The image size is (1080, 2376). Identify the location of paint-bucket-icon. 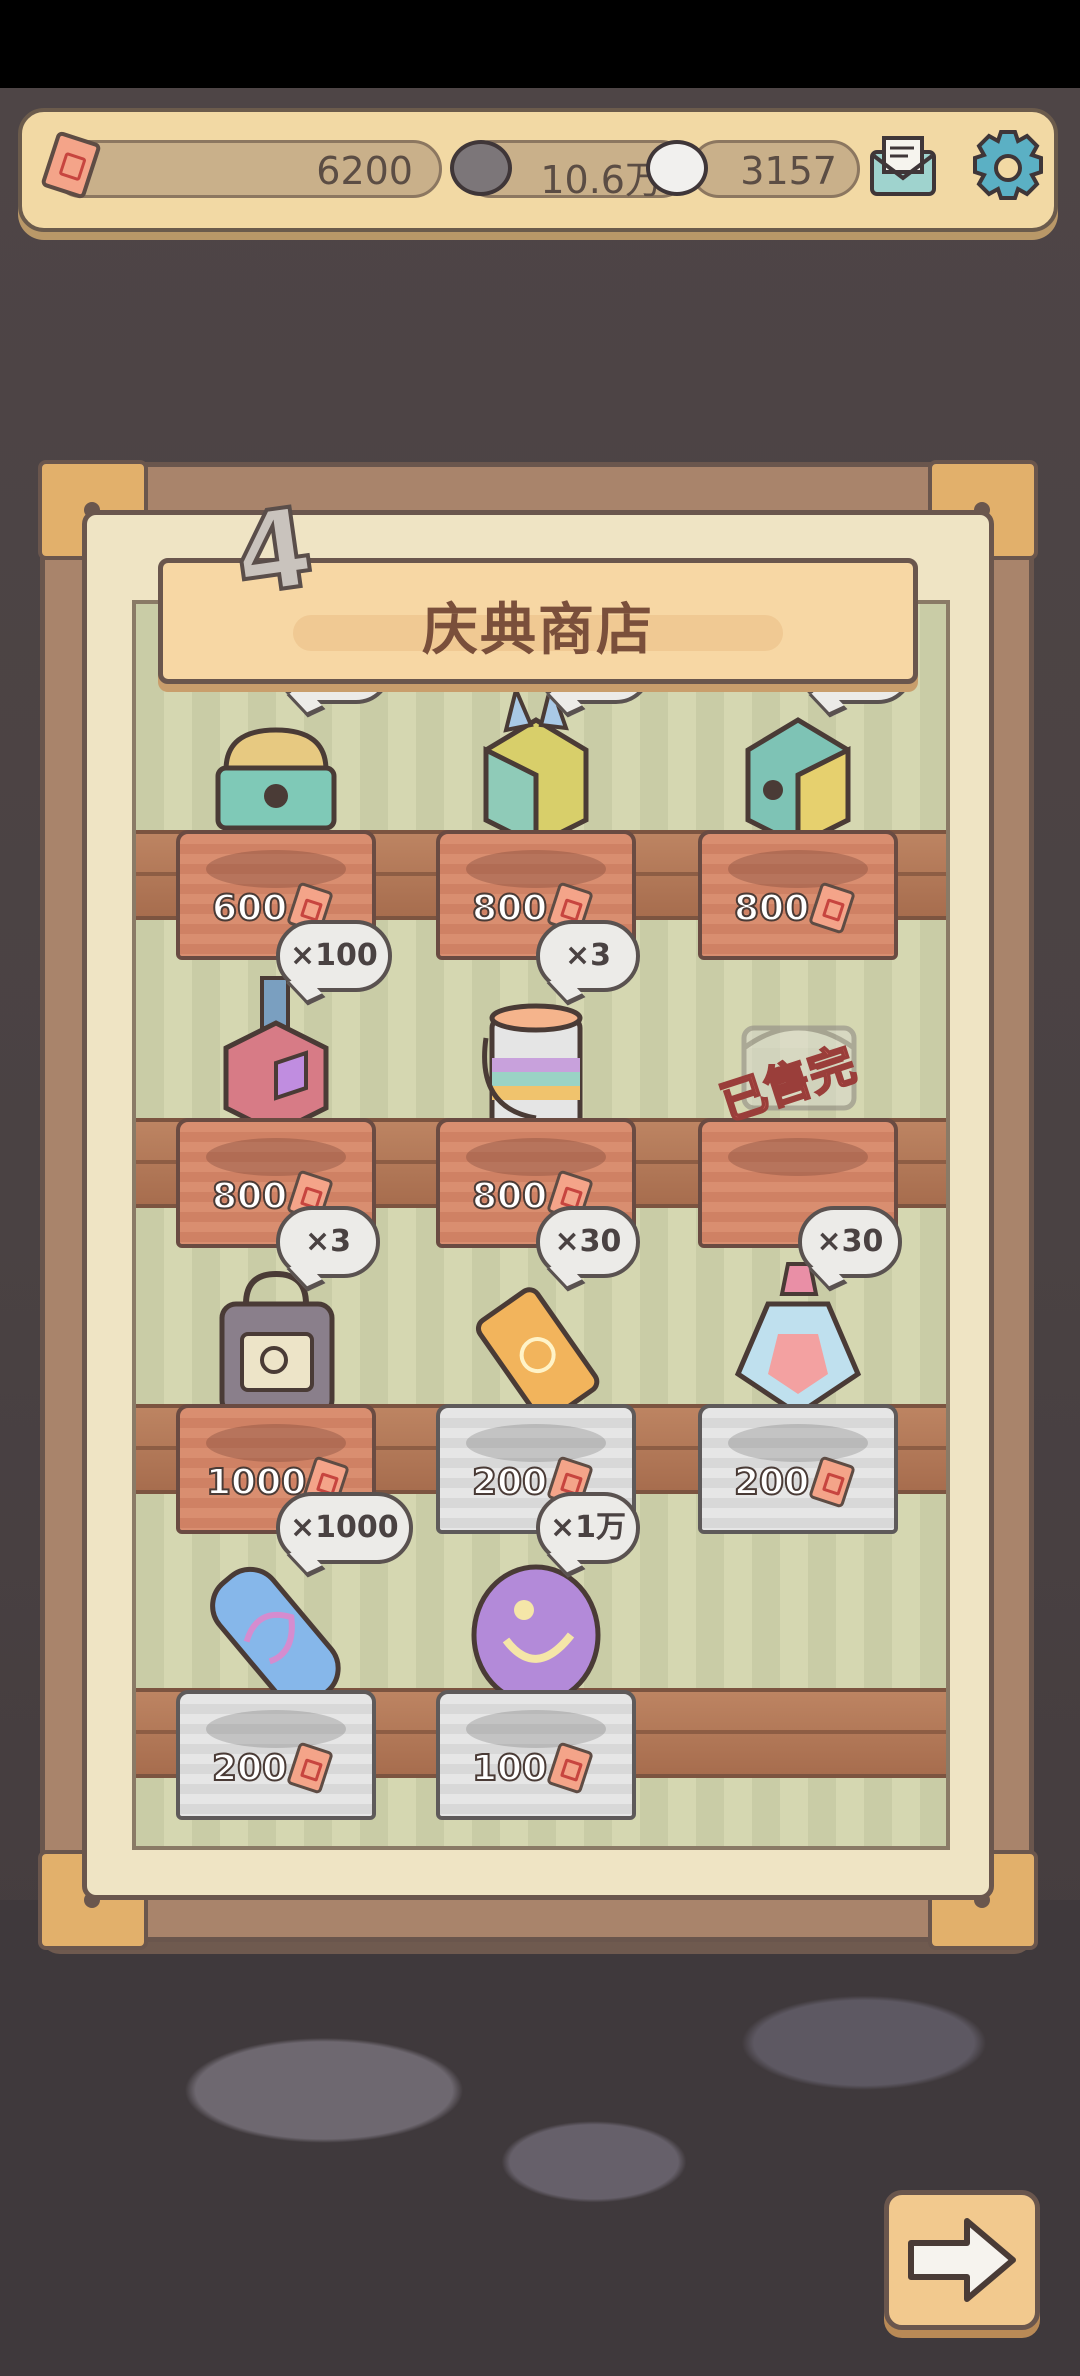
(532, 1067).